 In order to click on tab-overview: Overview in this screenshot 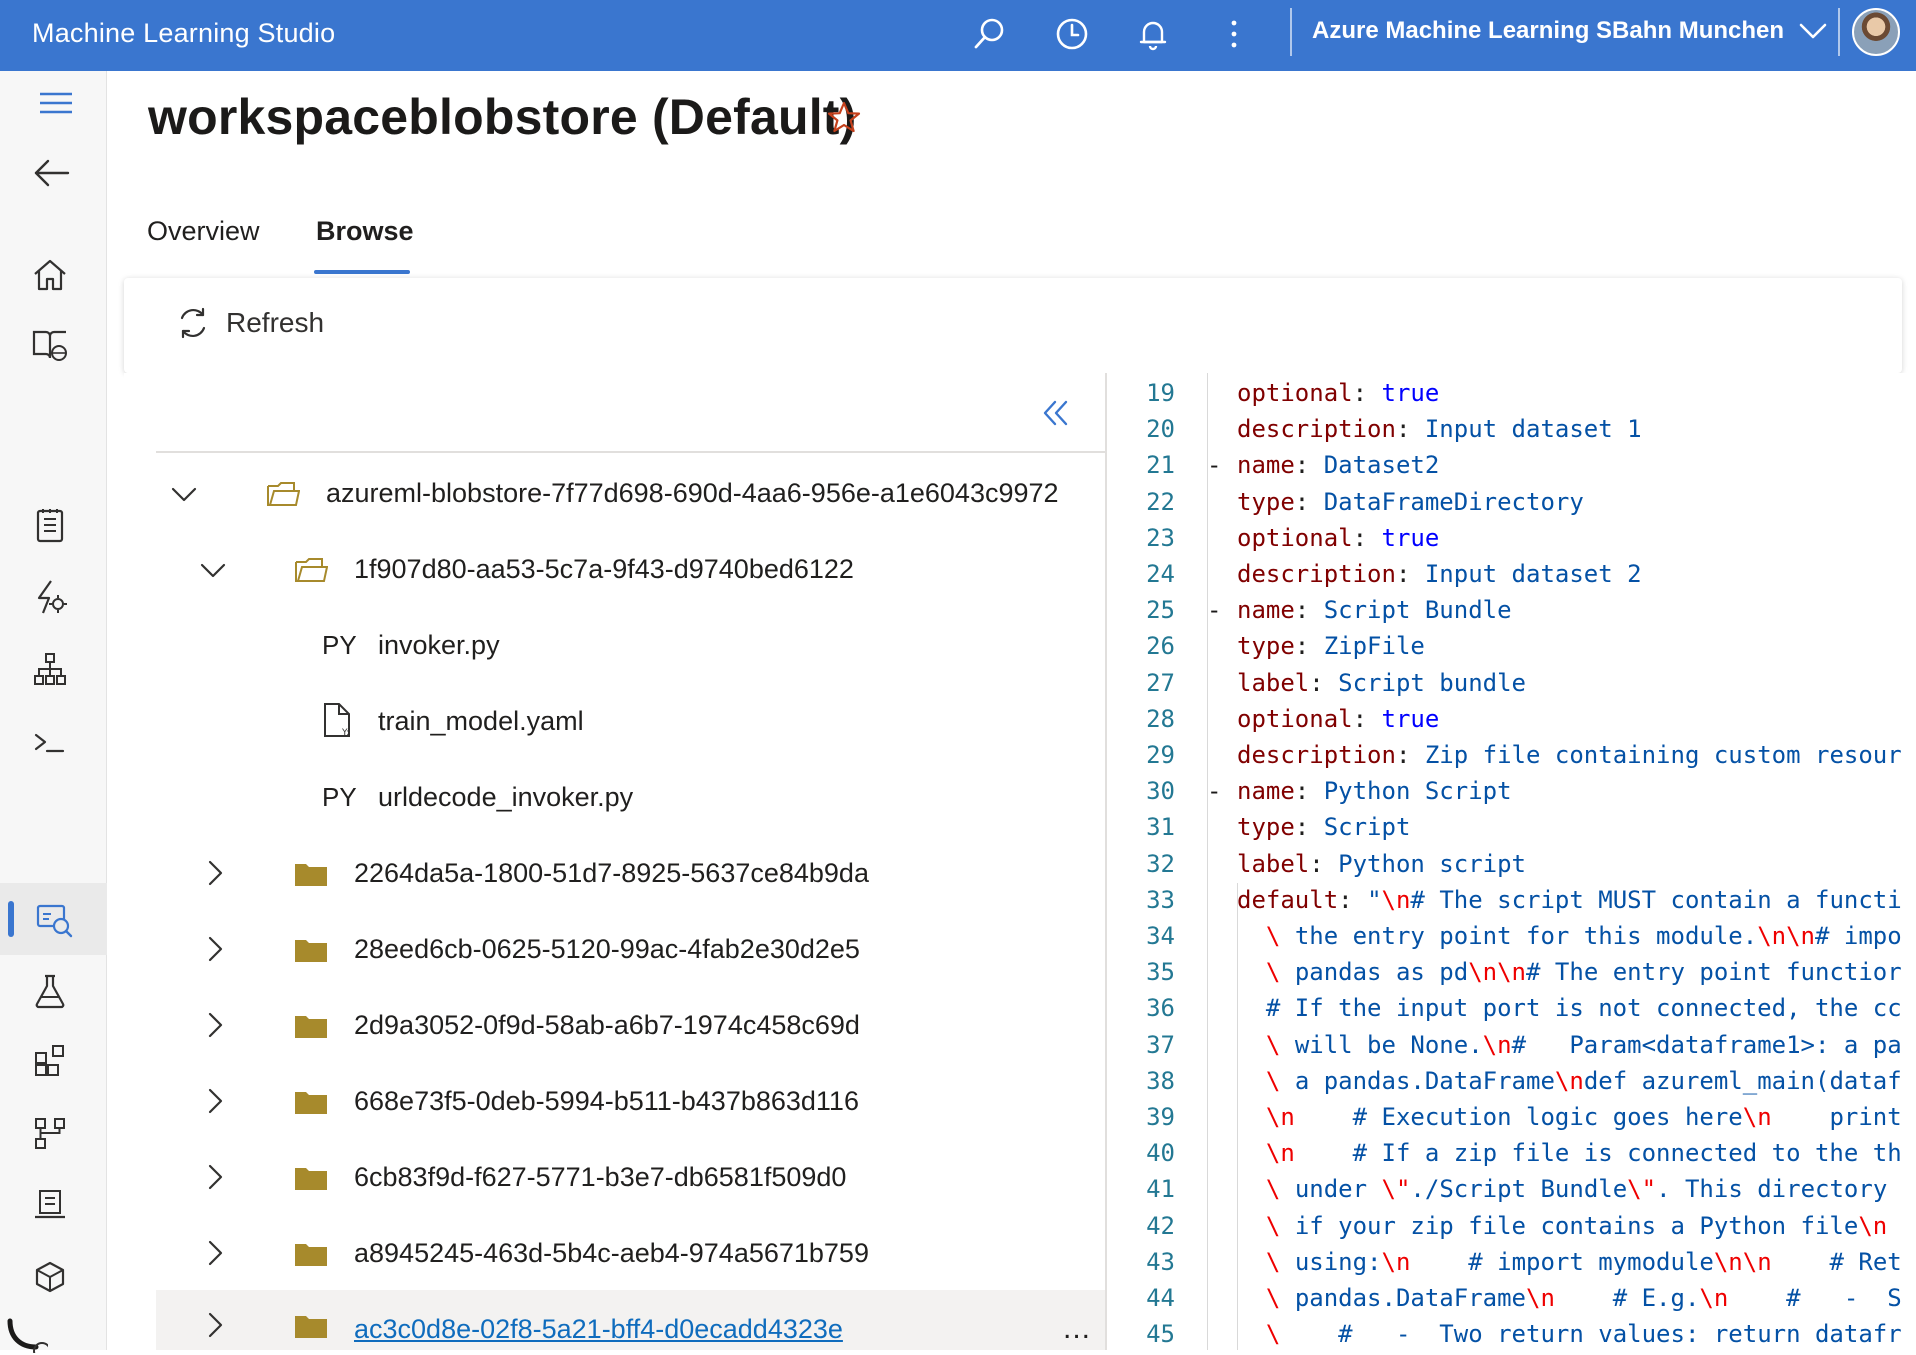, I will do `click(203, 231)`.